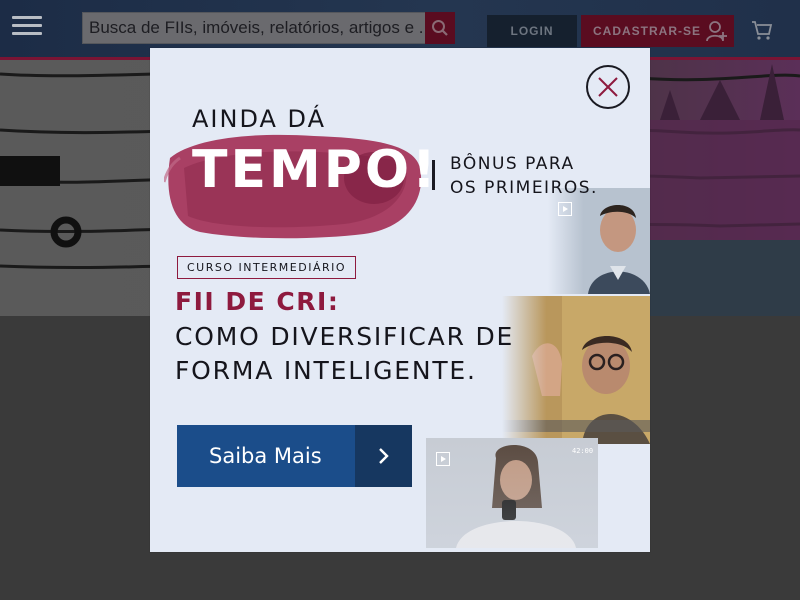 This screenshot has height=600, width=800. What do you see at coordinates (27, 27) in the screenshot?
I see `hamburger-icon` at bounding box center [27, 27].